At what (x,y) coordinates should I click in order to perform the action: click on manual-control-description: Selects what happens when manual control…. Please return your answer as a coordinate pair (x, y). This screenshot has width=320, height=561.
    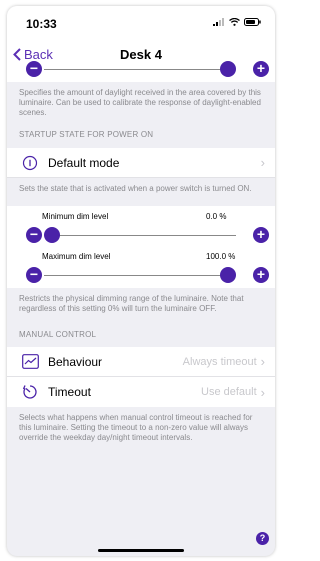
    Looking at the image, I should click on (136, 427).